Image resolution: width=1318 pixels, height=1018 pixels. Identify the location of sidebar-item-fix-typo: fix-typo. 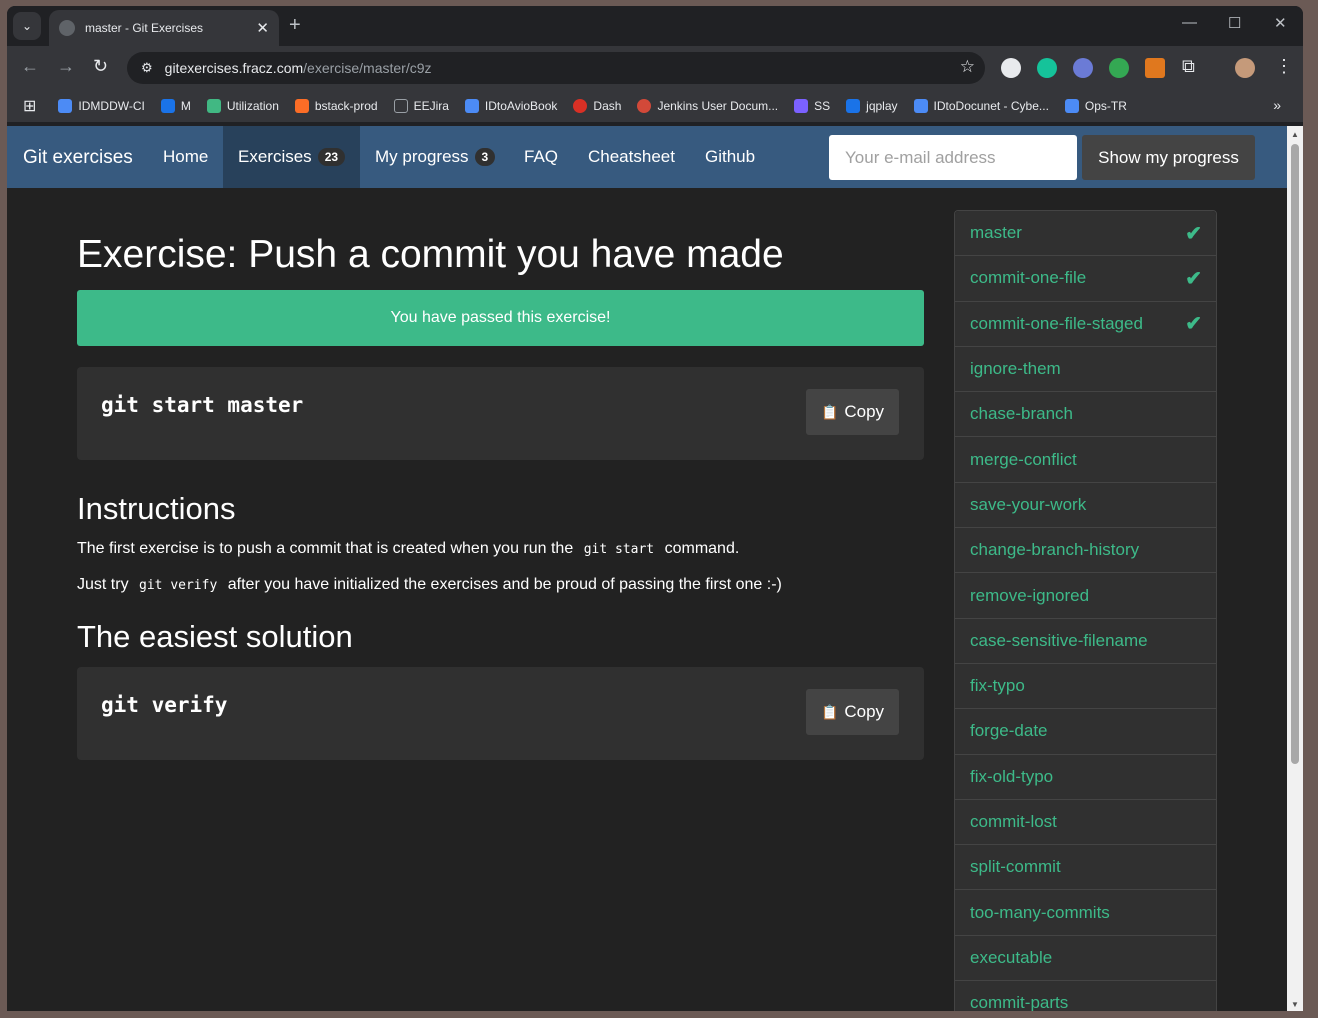
(1085, 686).